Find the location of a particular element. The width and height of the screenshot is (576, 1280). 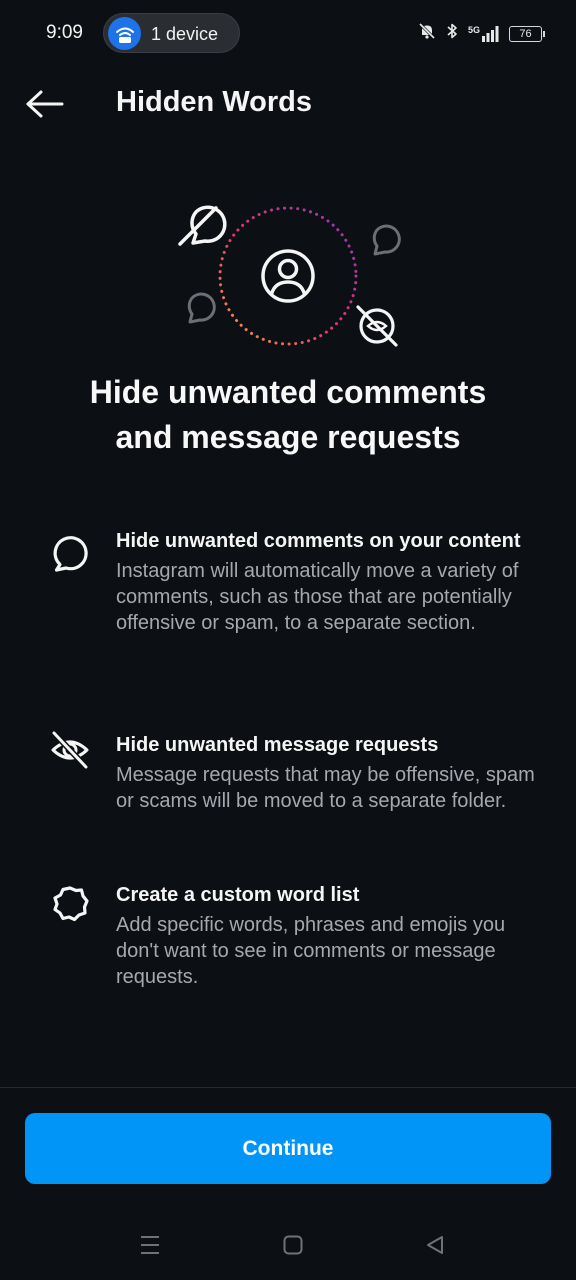

hidden-comment-icon is located at coordinates (202, 225).